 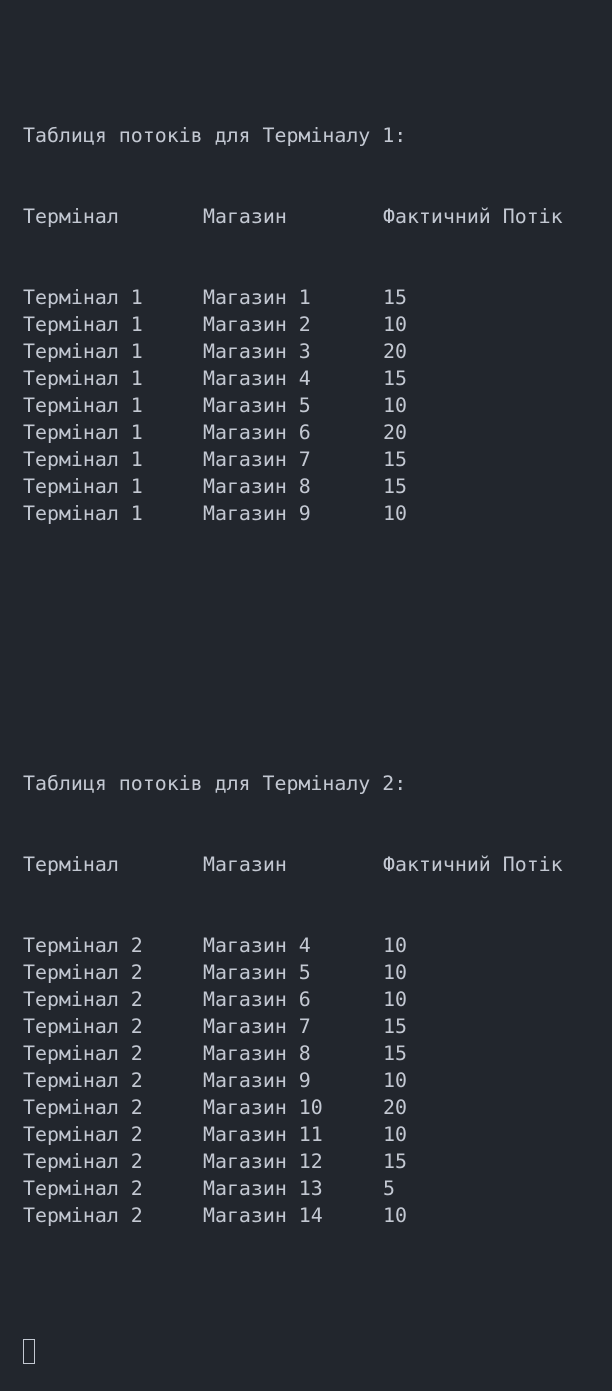 I want to click on table-row: Термінал 2 Магазин 7 15, so click(x=293, y=1026).